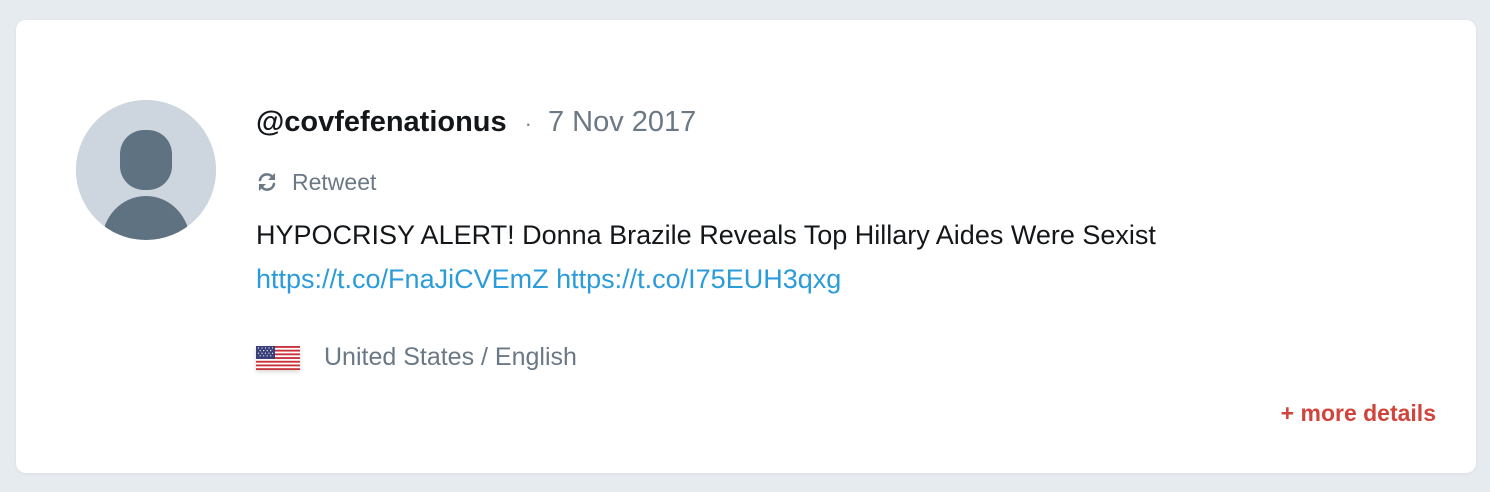  Describe the element at coordinates (267, 182) in the screenshot. I see `retweet-icon` at that location.